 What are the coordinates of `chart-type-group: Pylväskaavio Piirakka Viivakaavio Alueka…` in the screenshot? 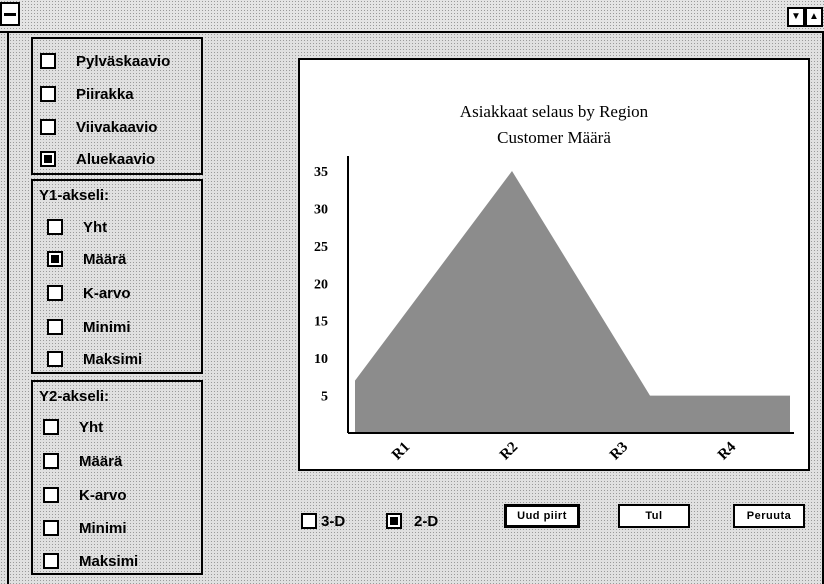 It's located at (117, 106).